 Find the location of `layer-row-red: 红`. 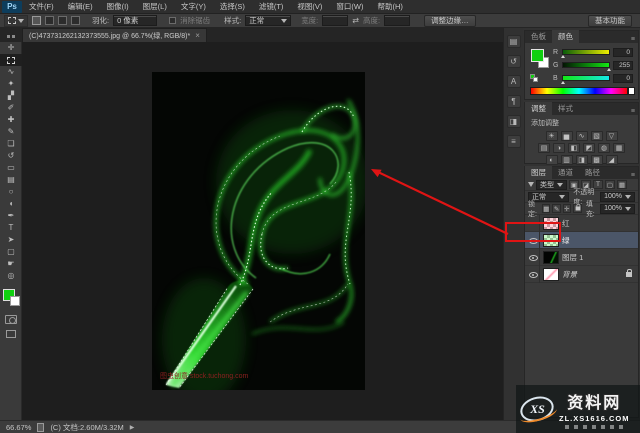

layer-row-red: 红 is located at coordinates (581, 223).